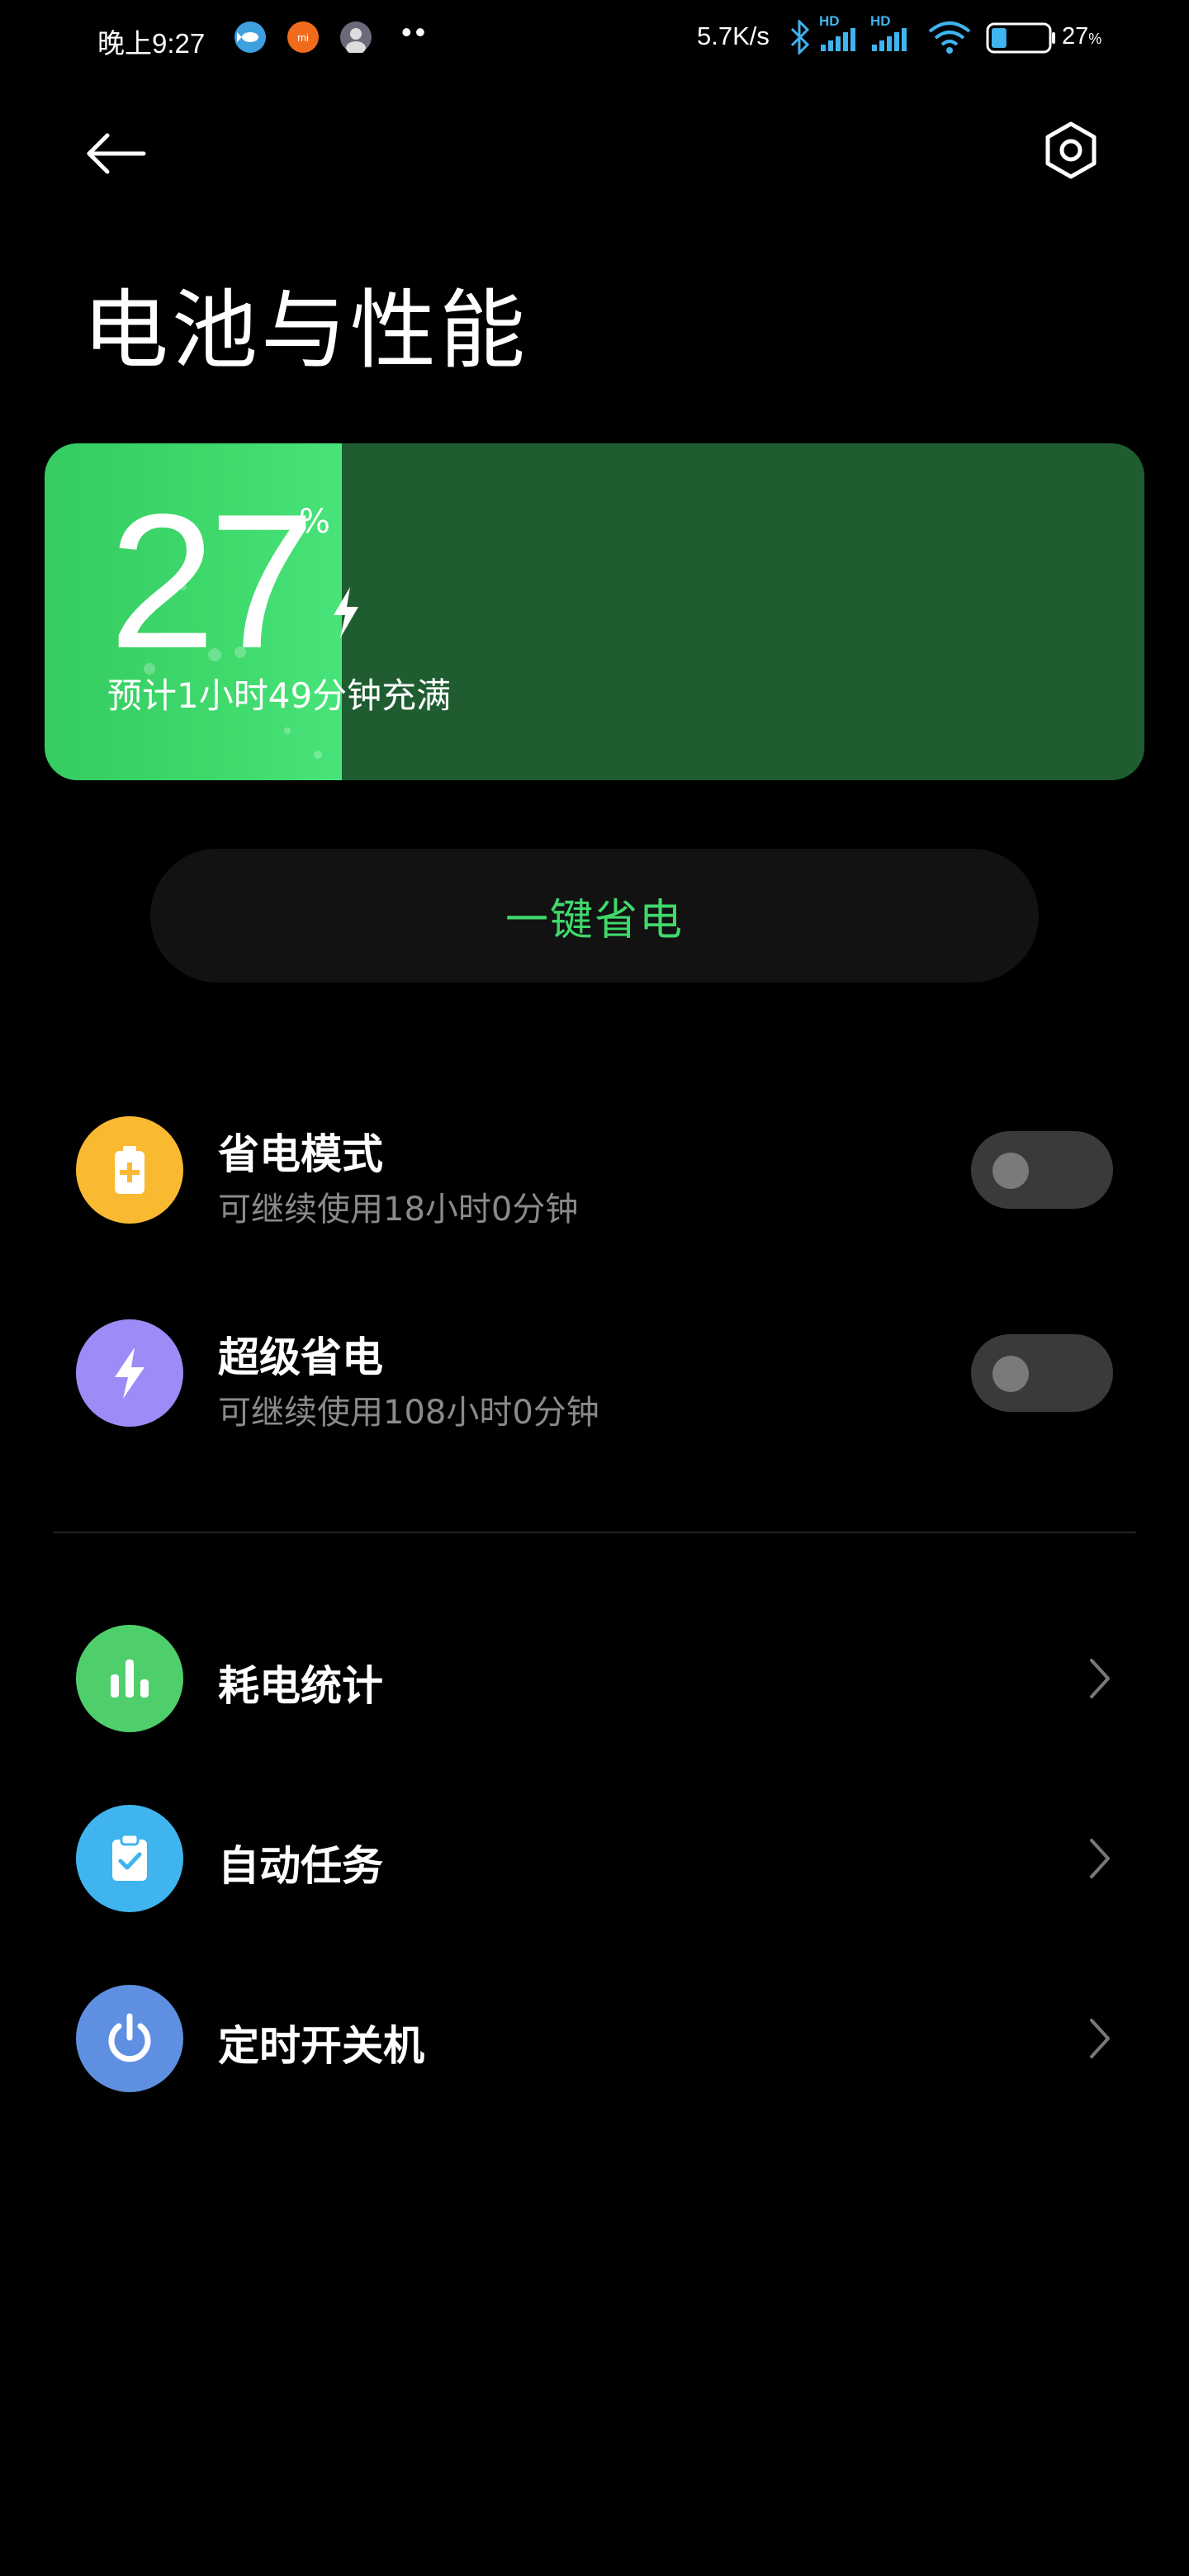  What do you see at coordinates (594, 611) in the screenshot?
I see `battery-card: 27 % 预计1小时49分钟充满` at bounding box center [594, 611].